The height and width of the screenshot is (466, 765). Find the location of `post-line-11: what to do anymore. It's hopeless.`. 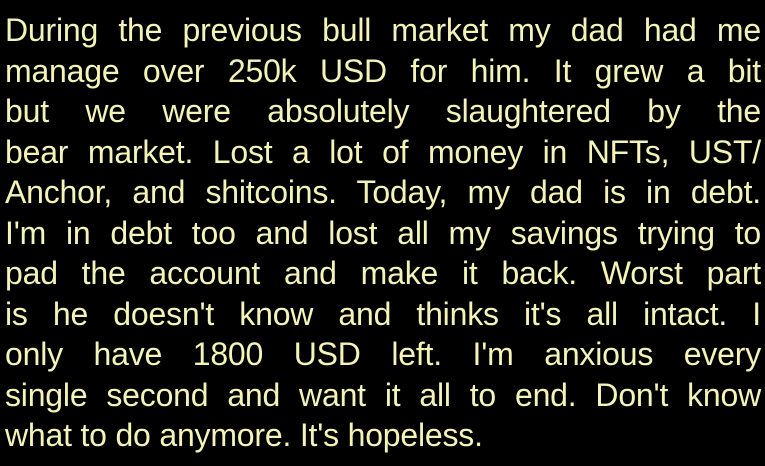

post-line-11: what to do anymore. It's hopeless. is located at coordinates (244, 435).